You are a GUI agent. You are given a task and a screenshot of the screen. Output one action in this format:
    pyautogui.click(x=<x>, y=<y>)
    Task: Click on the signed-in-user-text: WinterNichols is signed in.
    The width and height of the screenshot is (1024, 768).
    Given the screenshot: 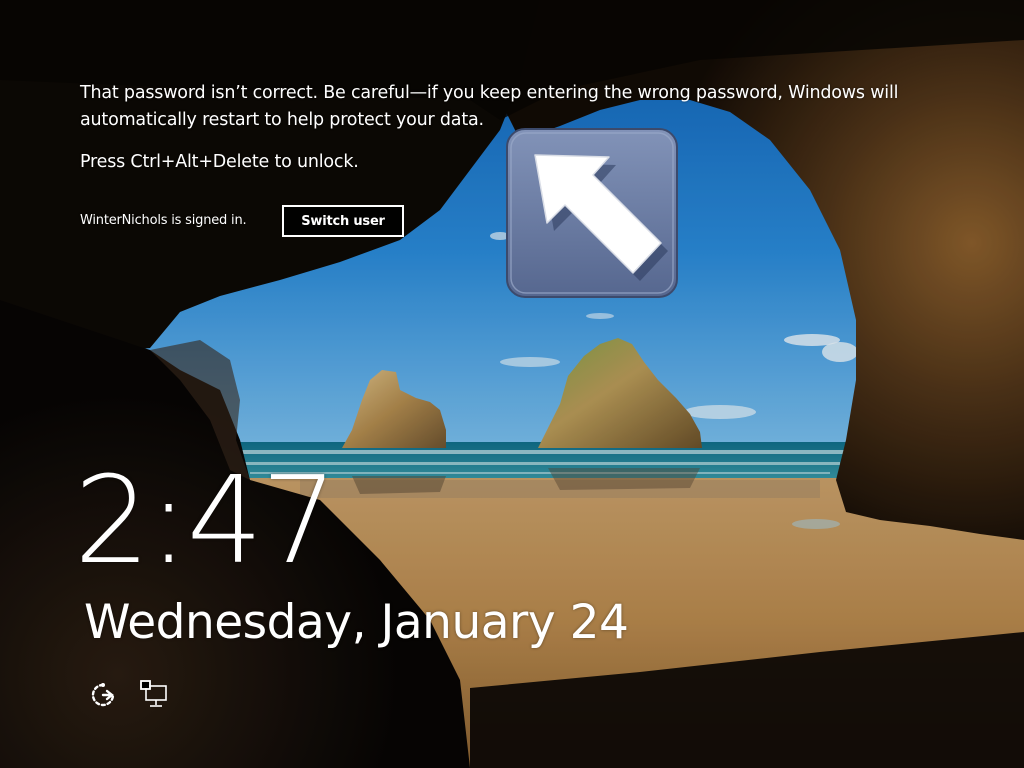 What is the action you would take?
    pyautogui.click(x=163, y=220)
    